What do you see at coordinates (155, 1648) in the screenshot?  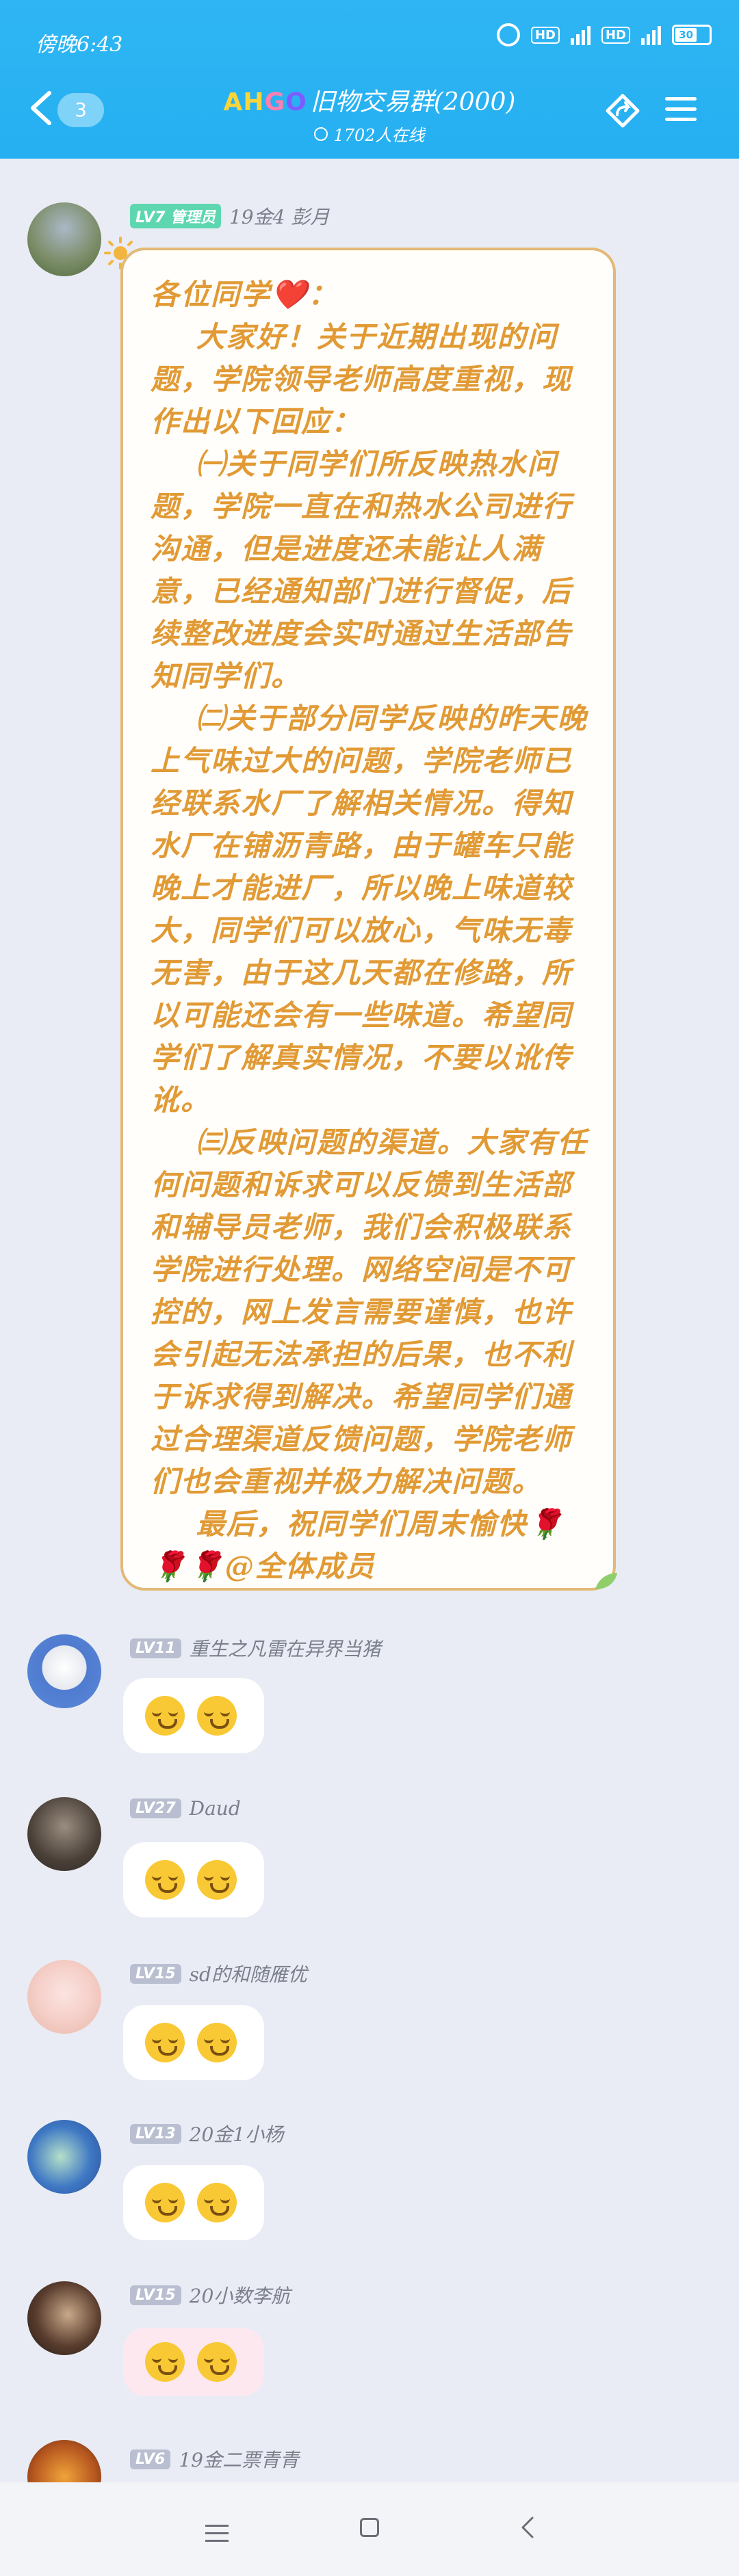 I see `level-badge: LV11` at bounding box center [155, 1648].